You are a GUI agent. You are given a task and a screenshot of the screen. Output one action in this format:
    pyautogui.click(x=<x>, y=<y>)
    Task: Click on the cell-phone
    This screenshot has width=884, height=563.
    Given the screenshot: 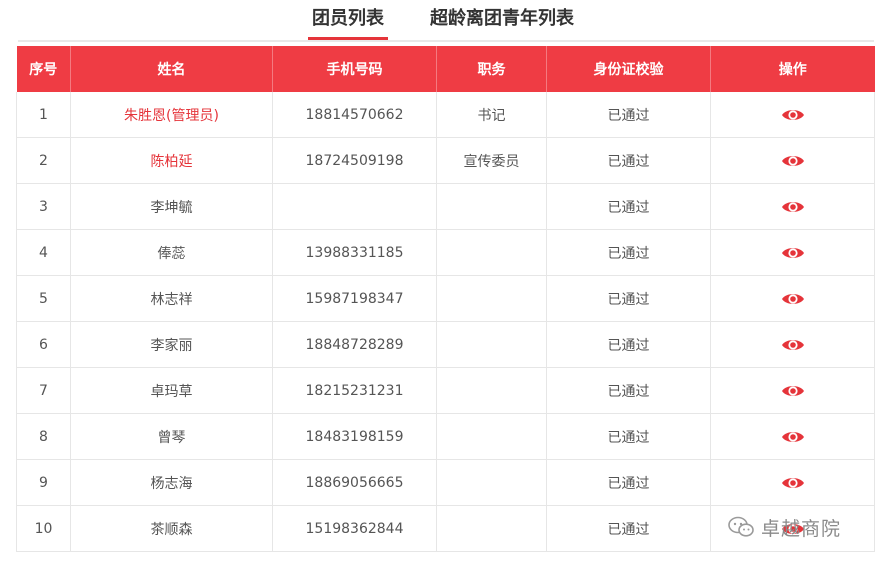 What is the action you would take?
    pyautogui.click(x=354, y=206)
    